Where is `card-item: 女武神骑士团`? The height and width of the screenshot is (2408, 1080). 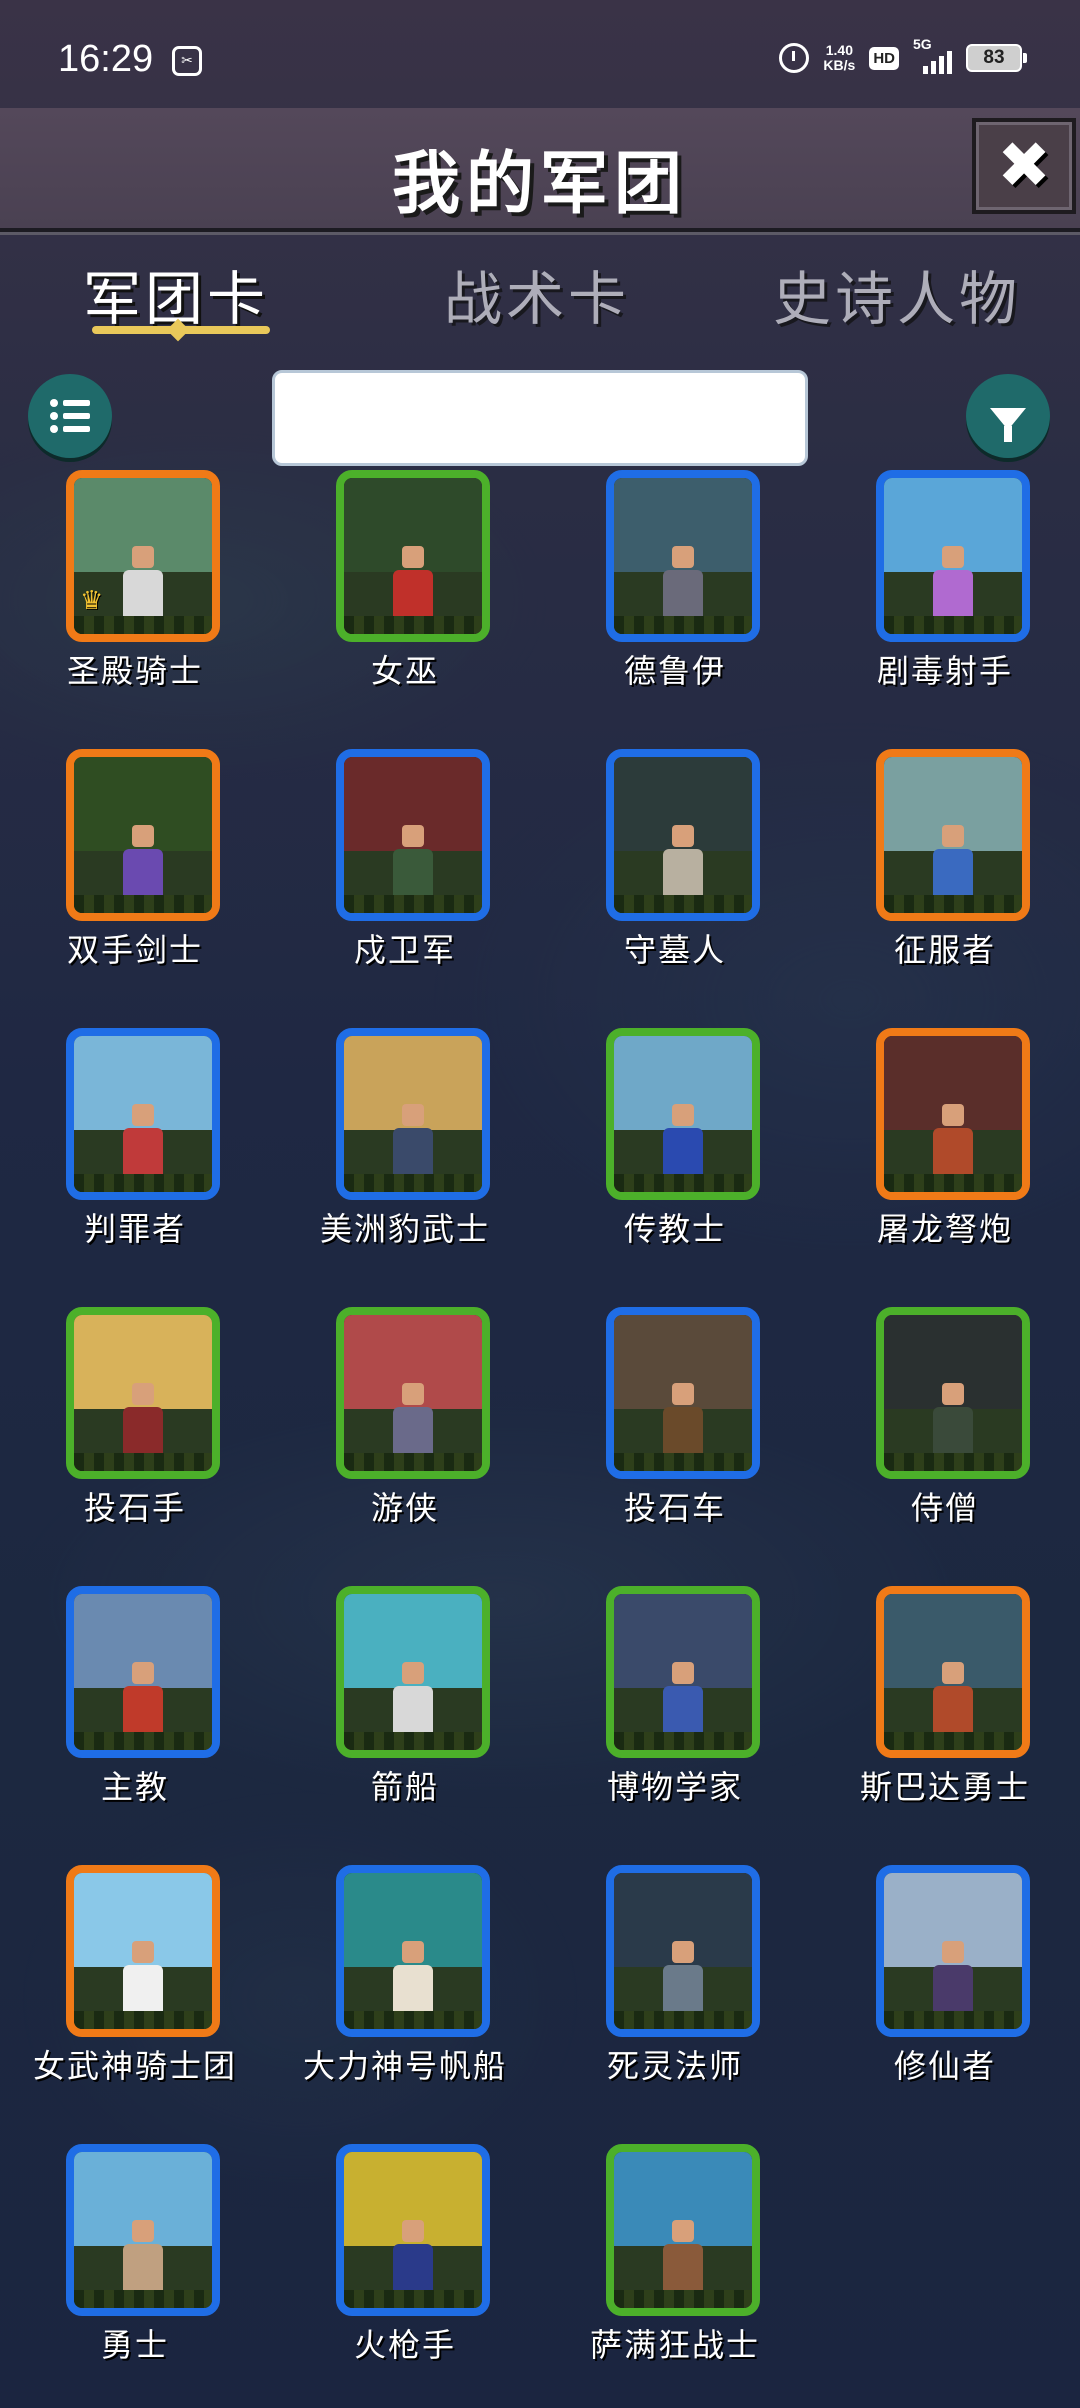
card-item: 女武神骑士团 is located at coordinates (135, 2005).